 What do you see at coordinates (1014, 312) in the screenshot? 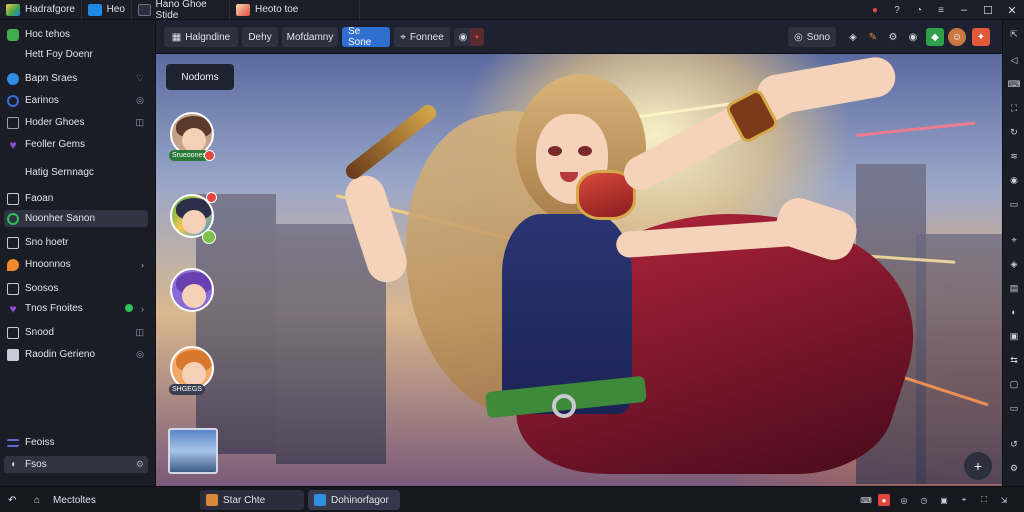
I see `eco-mode-icon: ◐` at bounding box center [1014, 312].